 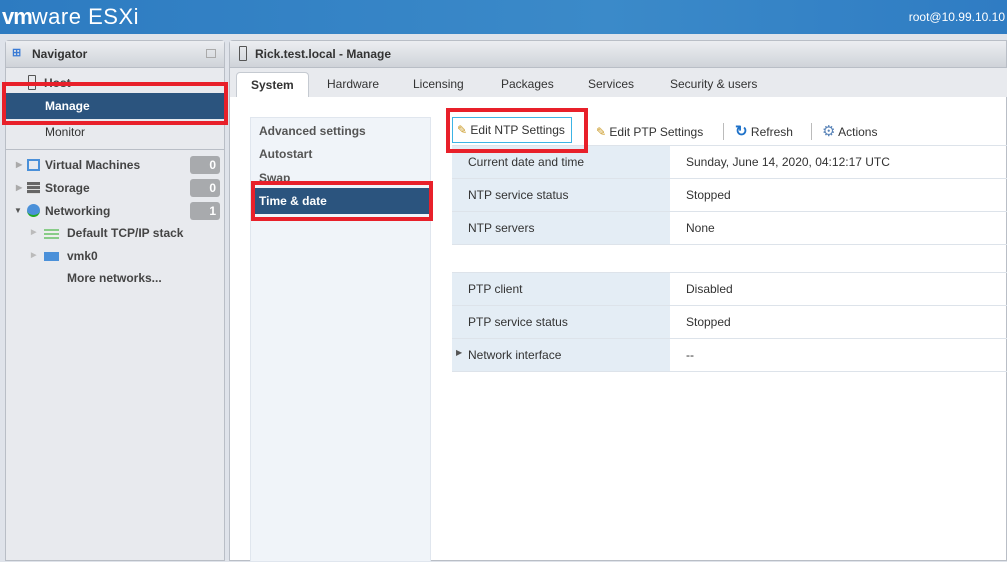 I want to click on main-header: Rick.test.local - Manage, so click(x=618, y=54).